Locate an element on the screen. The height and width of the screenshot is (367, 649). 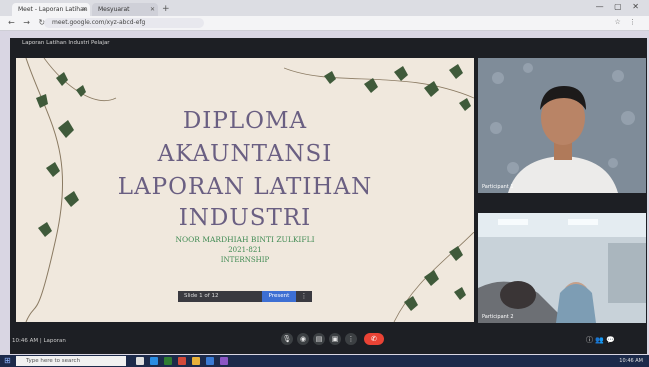
meeting-side-controls: ⓘ 👥 💬 is located at coordinates (600, 340).